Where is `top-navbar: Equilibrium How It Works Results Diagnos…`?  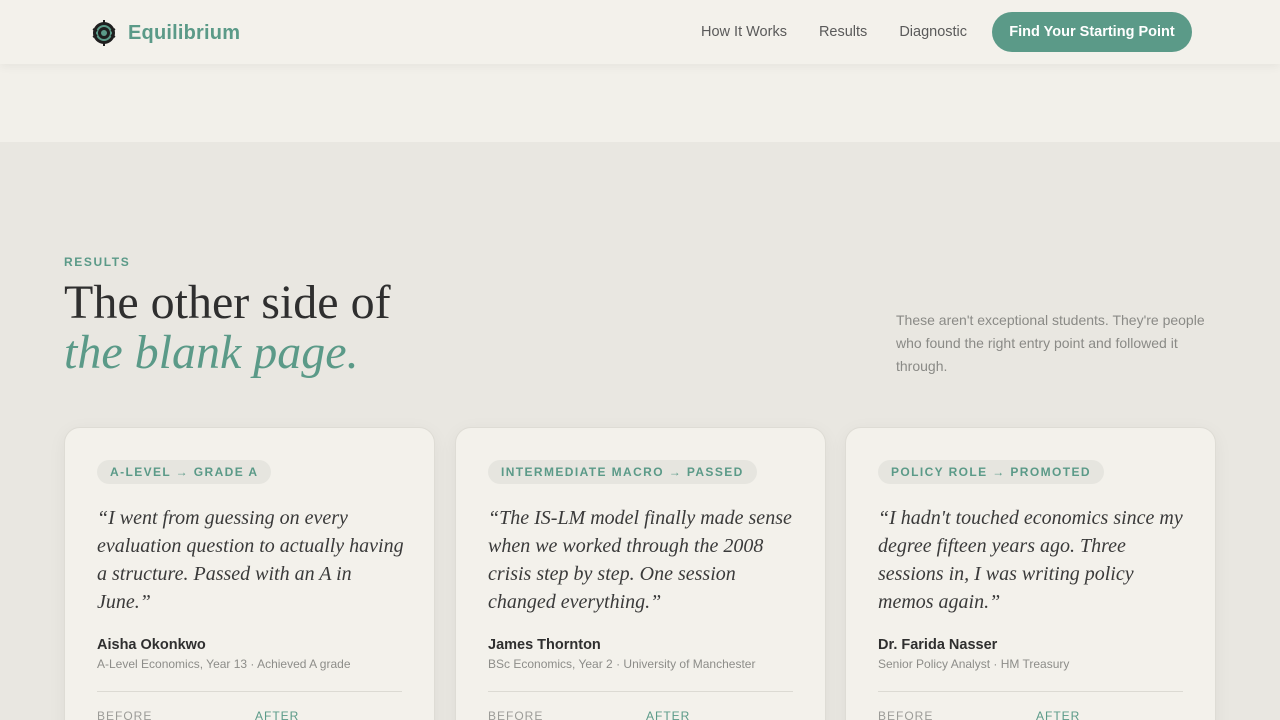
top-navbar: Equilibrium How It Works Results Diagnos… is located at coordinates (640, 32).